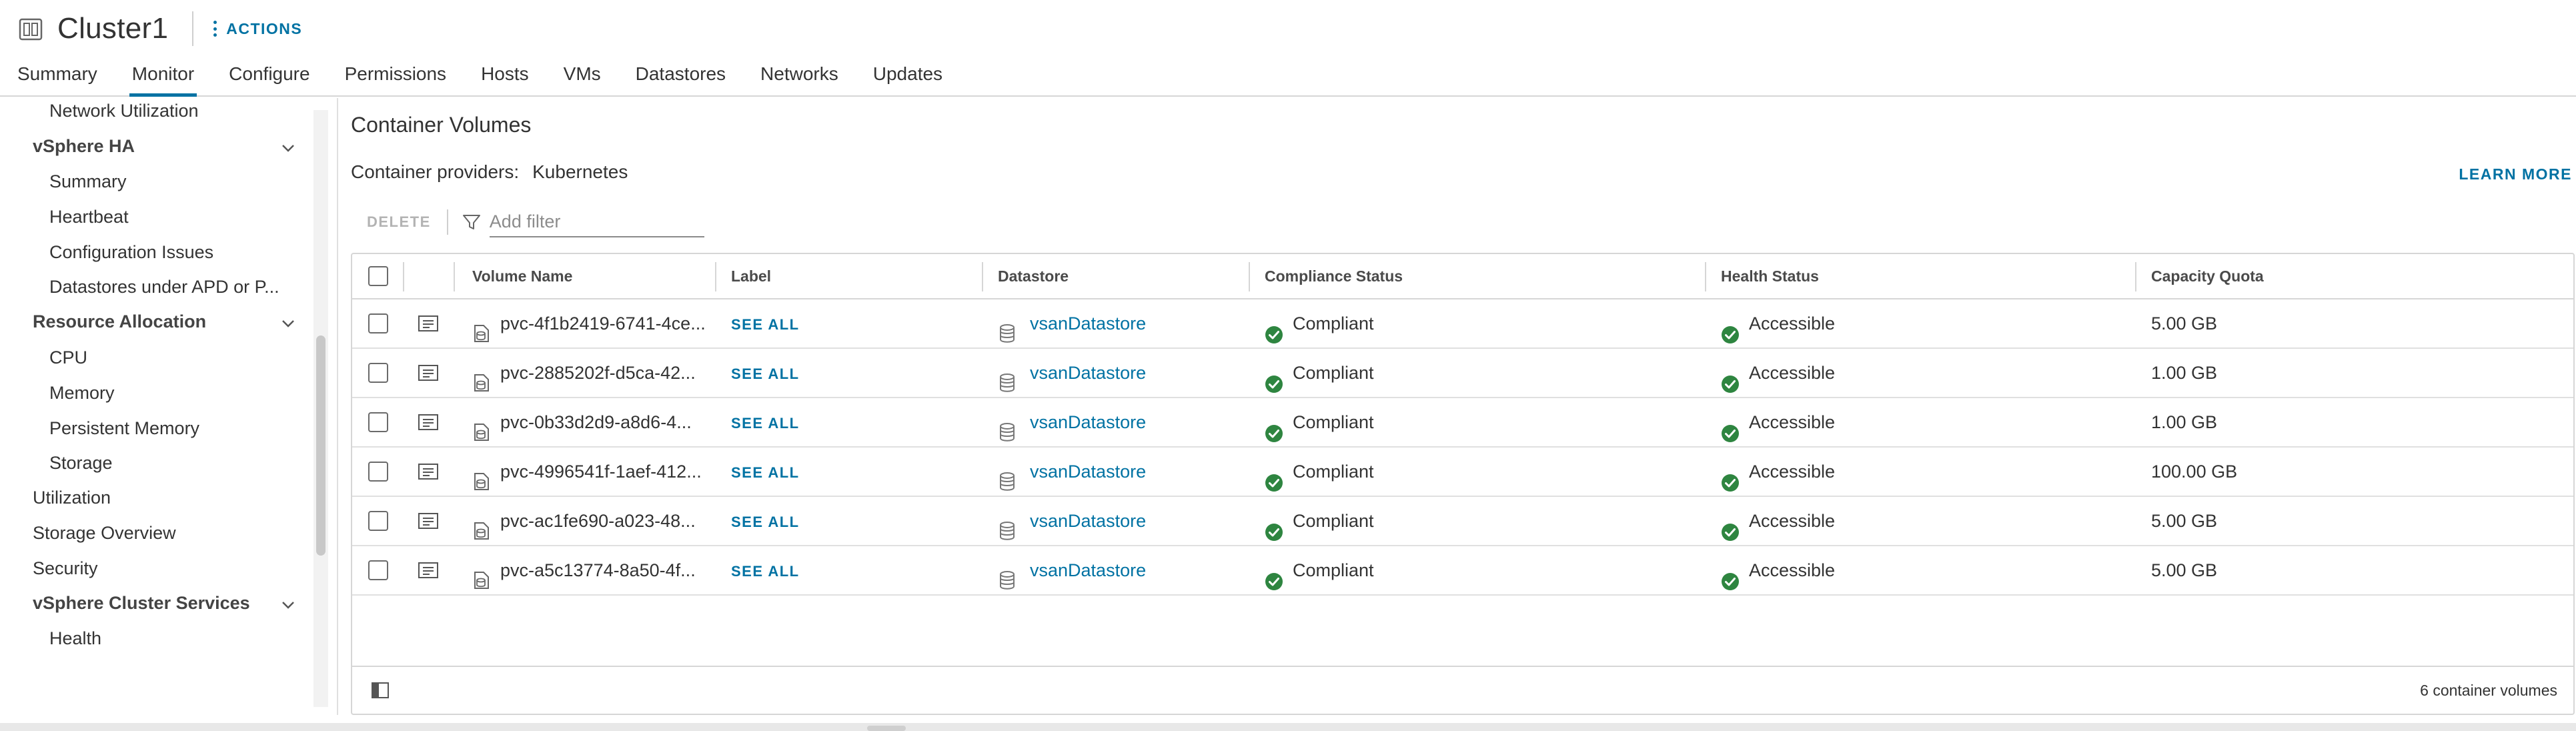 The image size is (2576, 731). What do you see at coordinates (522, 276) in the screenshot?
I see `column-header-volume-name: Volume Name` at bounding box center [522, 276].